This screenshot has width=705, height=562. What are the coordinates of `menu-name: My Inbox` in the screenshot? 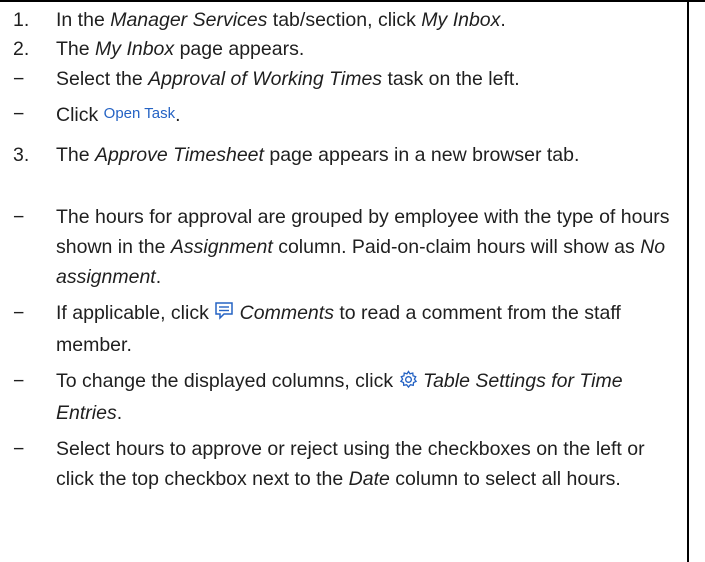 It's located at (461, 20).